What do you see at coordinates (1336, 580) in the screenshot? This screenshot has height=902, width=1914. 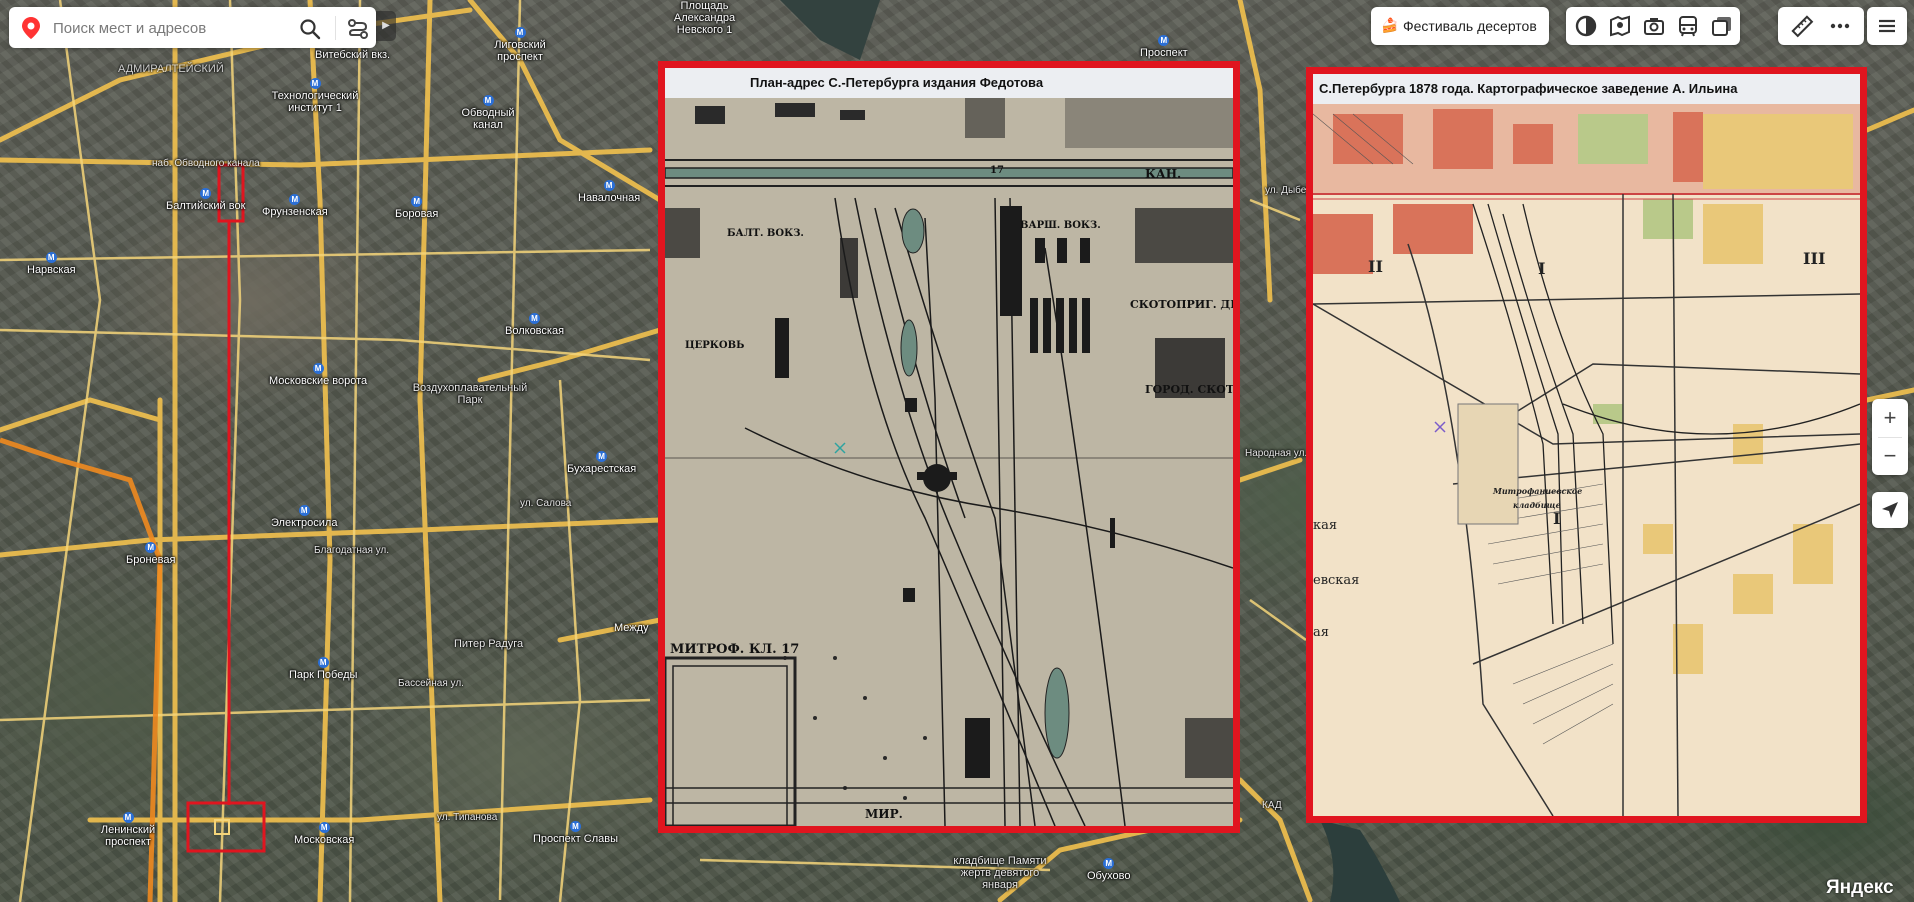 I see `svg-text: евская` at bounding box center [1336, 580].